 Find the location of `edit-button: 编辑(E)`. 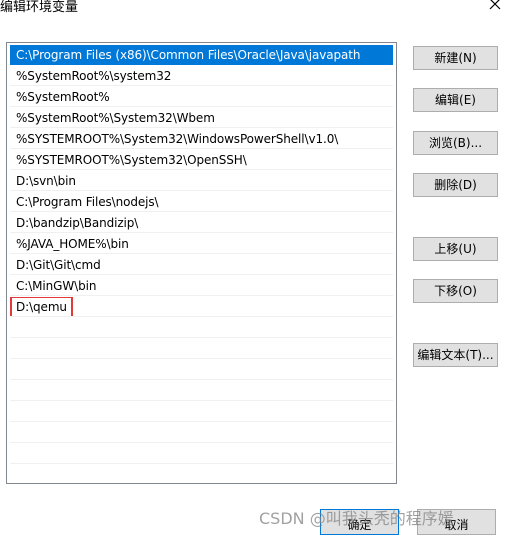

edit-button: 编辑(E) is located at coordinates (455, 100).